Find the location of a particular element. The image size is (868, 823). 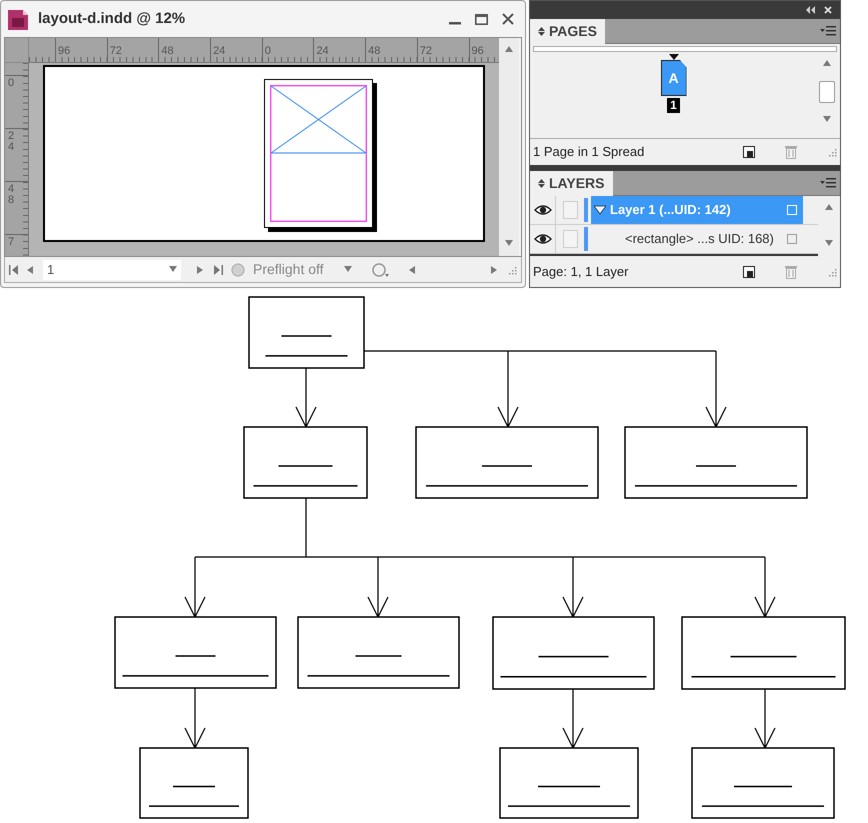

expand-triangle-icon is located at coordinates (600, 210).